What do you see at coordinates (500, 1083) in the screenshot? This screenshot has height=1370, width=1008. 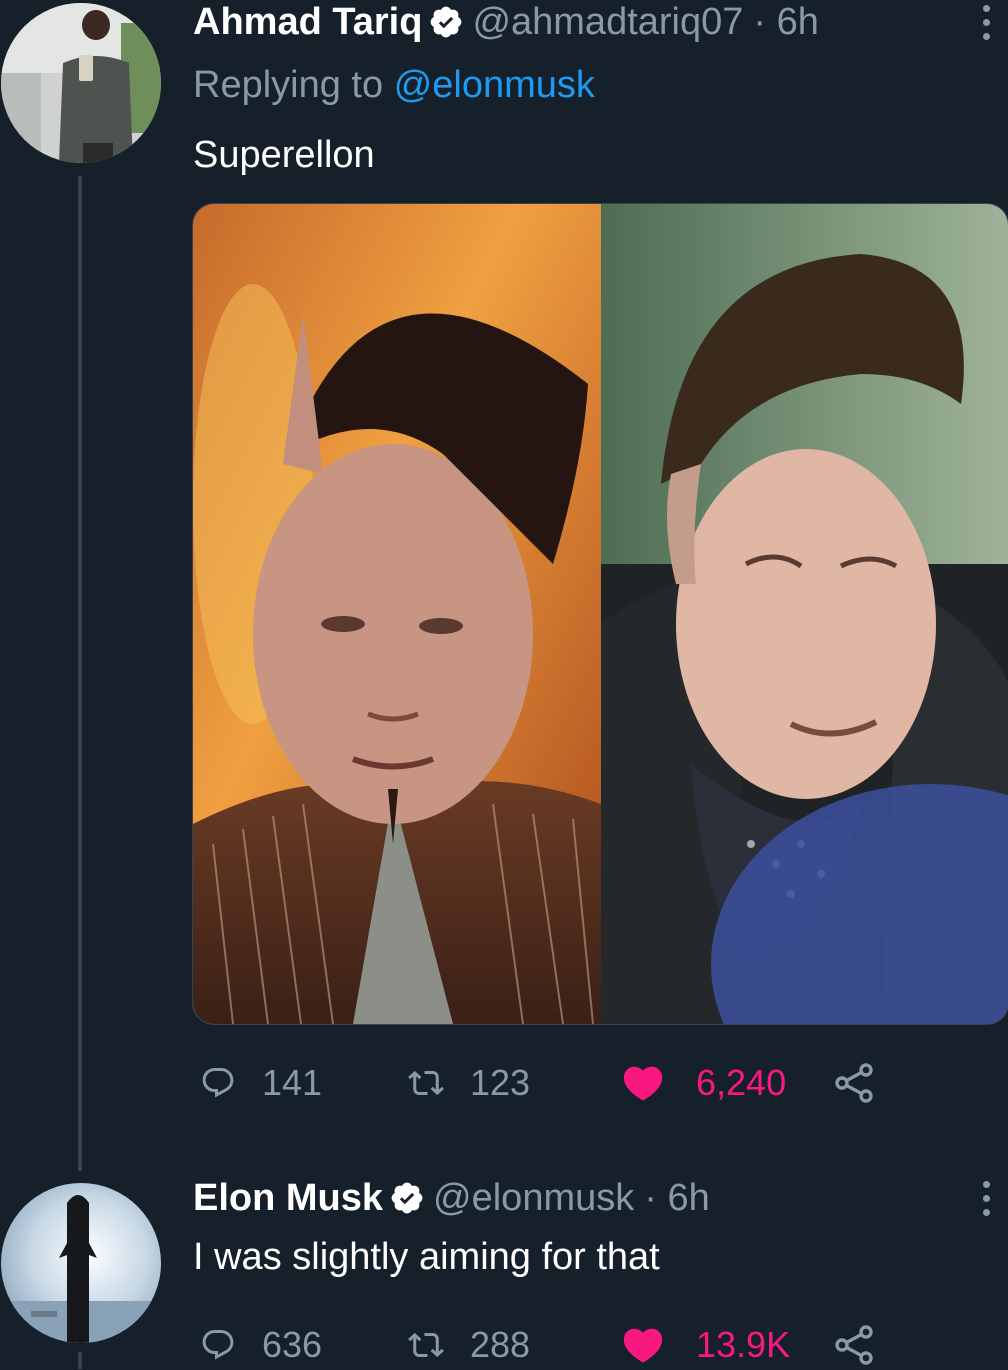 I see `retweet-count: 123` at bounding box center [500, 1083].